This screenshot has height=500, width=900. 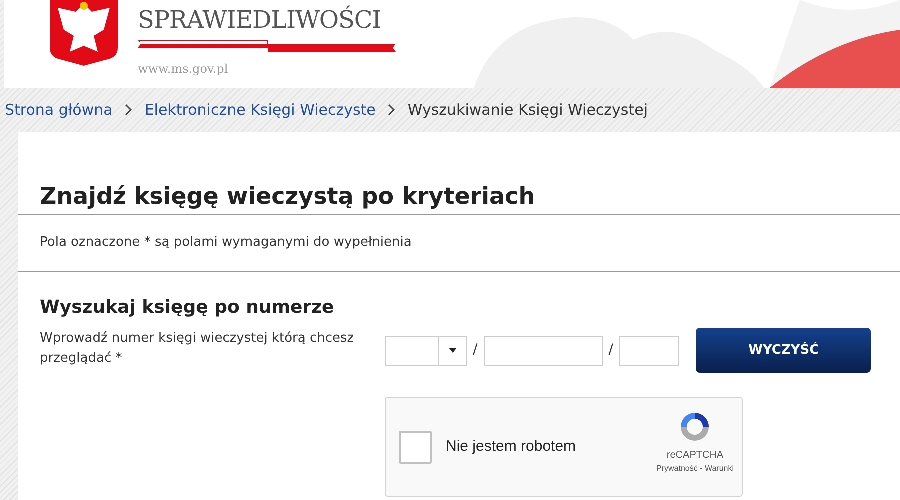 I want to click on clear-button: WYCZYŚĆ, so click(x=784, y=350).